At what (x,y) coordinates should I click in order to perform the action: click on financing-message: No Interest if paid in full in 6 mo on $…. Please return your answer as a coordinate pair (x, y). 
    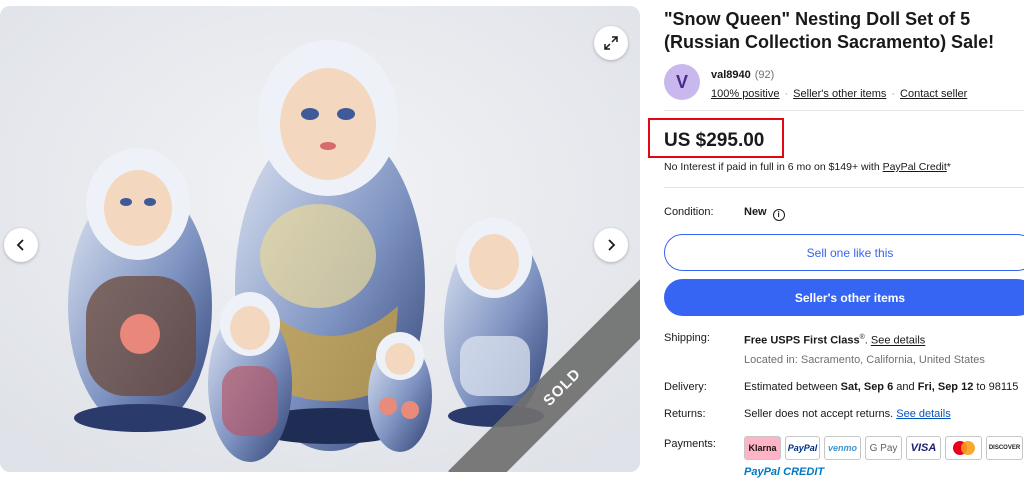
    Looking at the image, I should click on (772, 167).